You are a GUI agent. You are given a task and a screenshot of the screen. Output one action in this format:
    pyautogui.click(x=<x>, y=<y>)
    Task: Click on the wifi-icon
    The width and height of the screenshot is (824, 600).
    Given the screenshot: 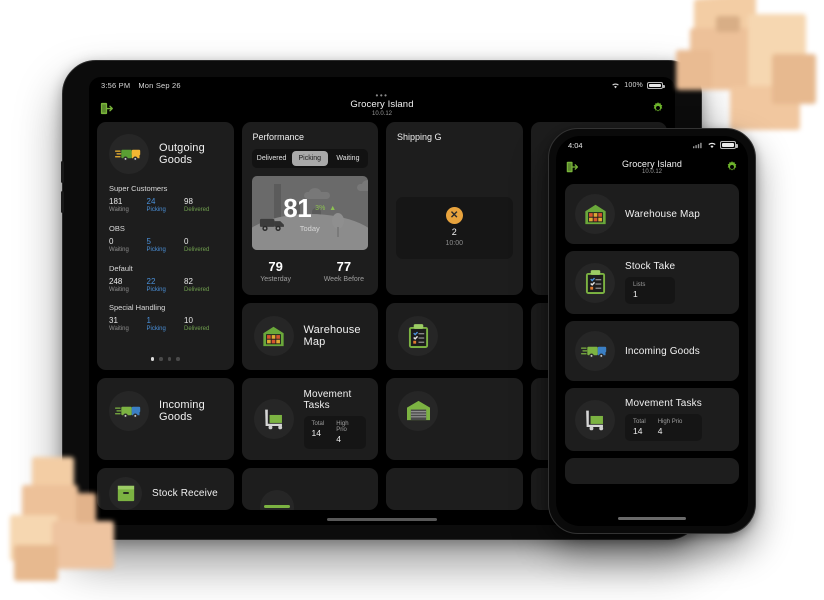 What is the action you would take?
    pyautogui.click(x=712, y=145)
    